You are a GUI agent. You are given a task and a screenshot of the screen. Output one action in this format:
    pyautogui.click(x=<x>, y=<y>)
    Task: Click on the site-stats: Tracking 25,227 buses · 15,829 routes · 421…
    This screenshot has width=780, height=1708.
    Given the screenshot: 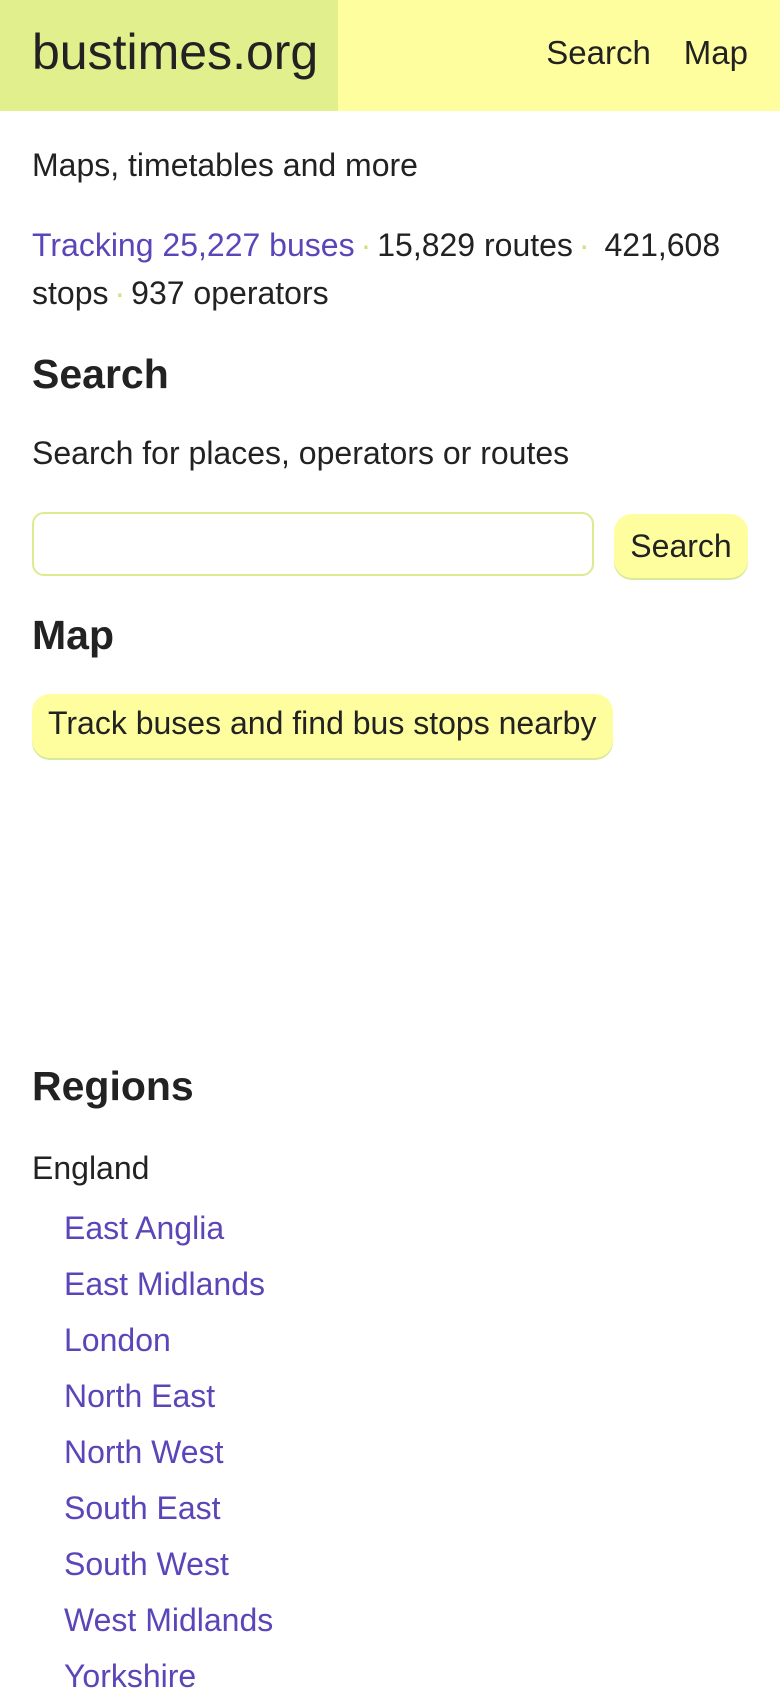 What is the action you would take?
    pyautogui.click(x=390, y=269)
    